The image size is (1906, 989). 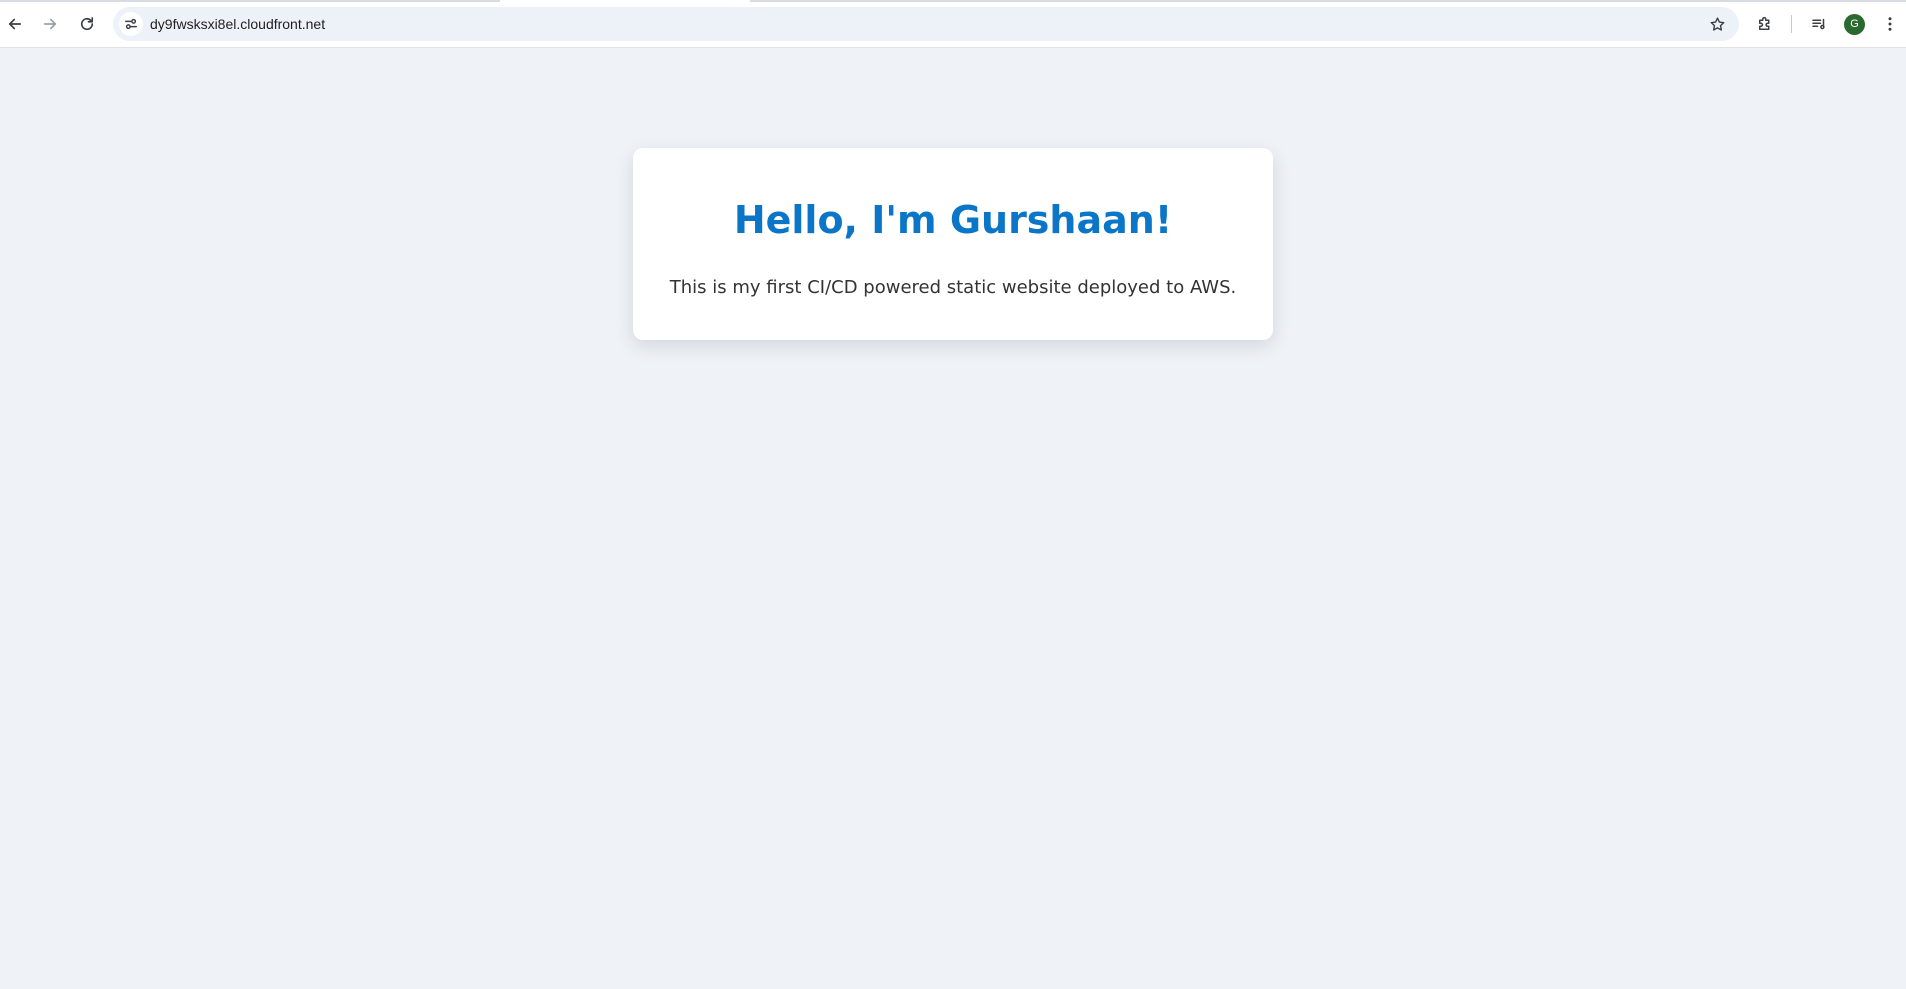 I want to click on tab-strip-indicator, so click(x=953, y=1).